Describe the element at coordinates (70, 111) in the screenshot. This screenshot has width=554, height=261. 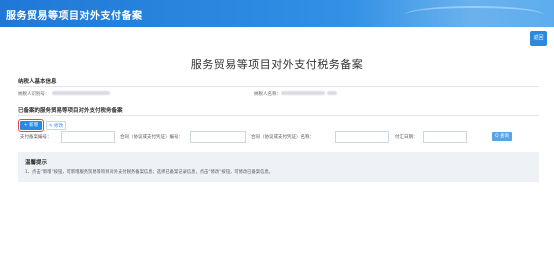
I see `records-section-title: 已备案的服务贸易等项目对外支付税务备案` at that location.